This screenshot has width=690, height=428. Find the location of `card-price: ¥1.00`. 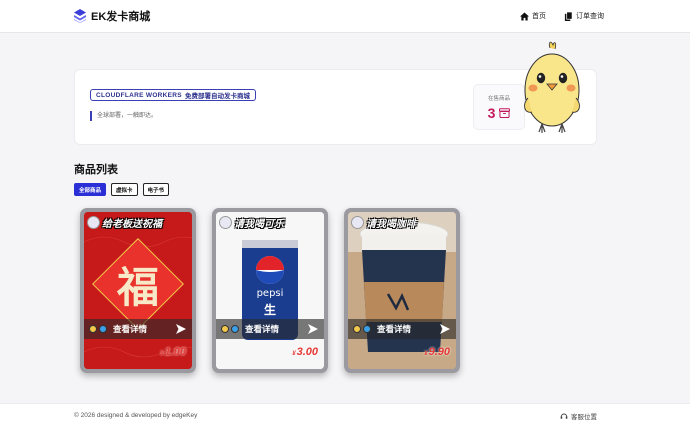

card-price: ¥1.00 is located at coordinates (173, 352).